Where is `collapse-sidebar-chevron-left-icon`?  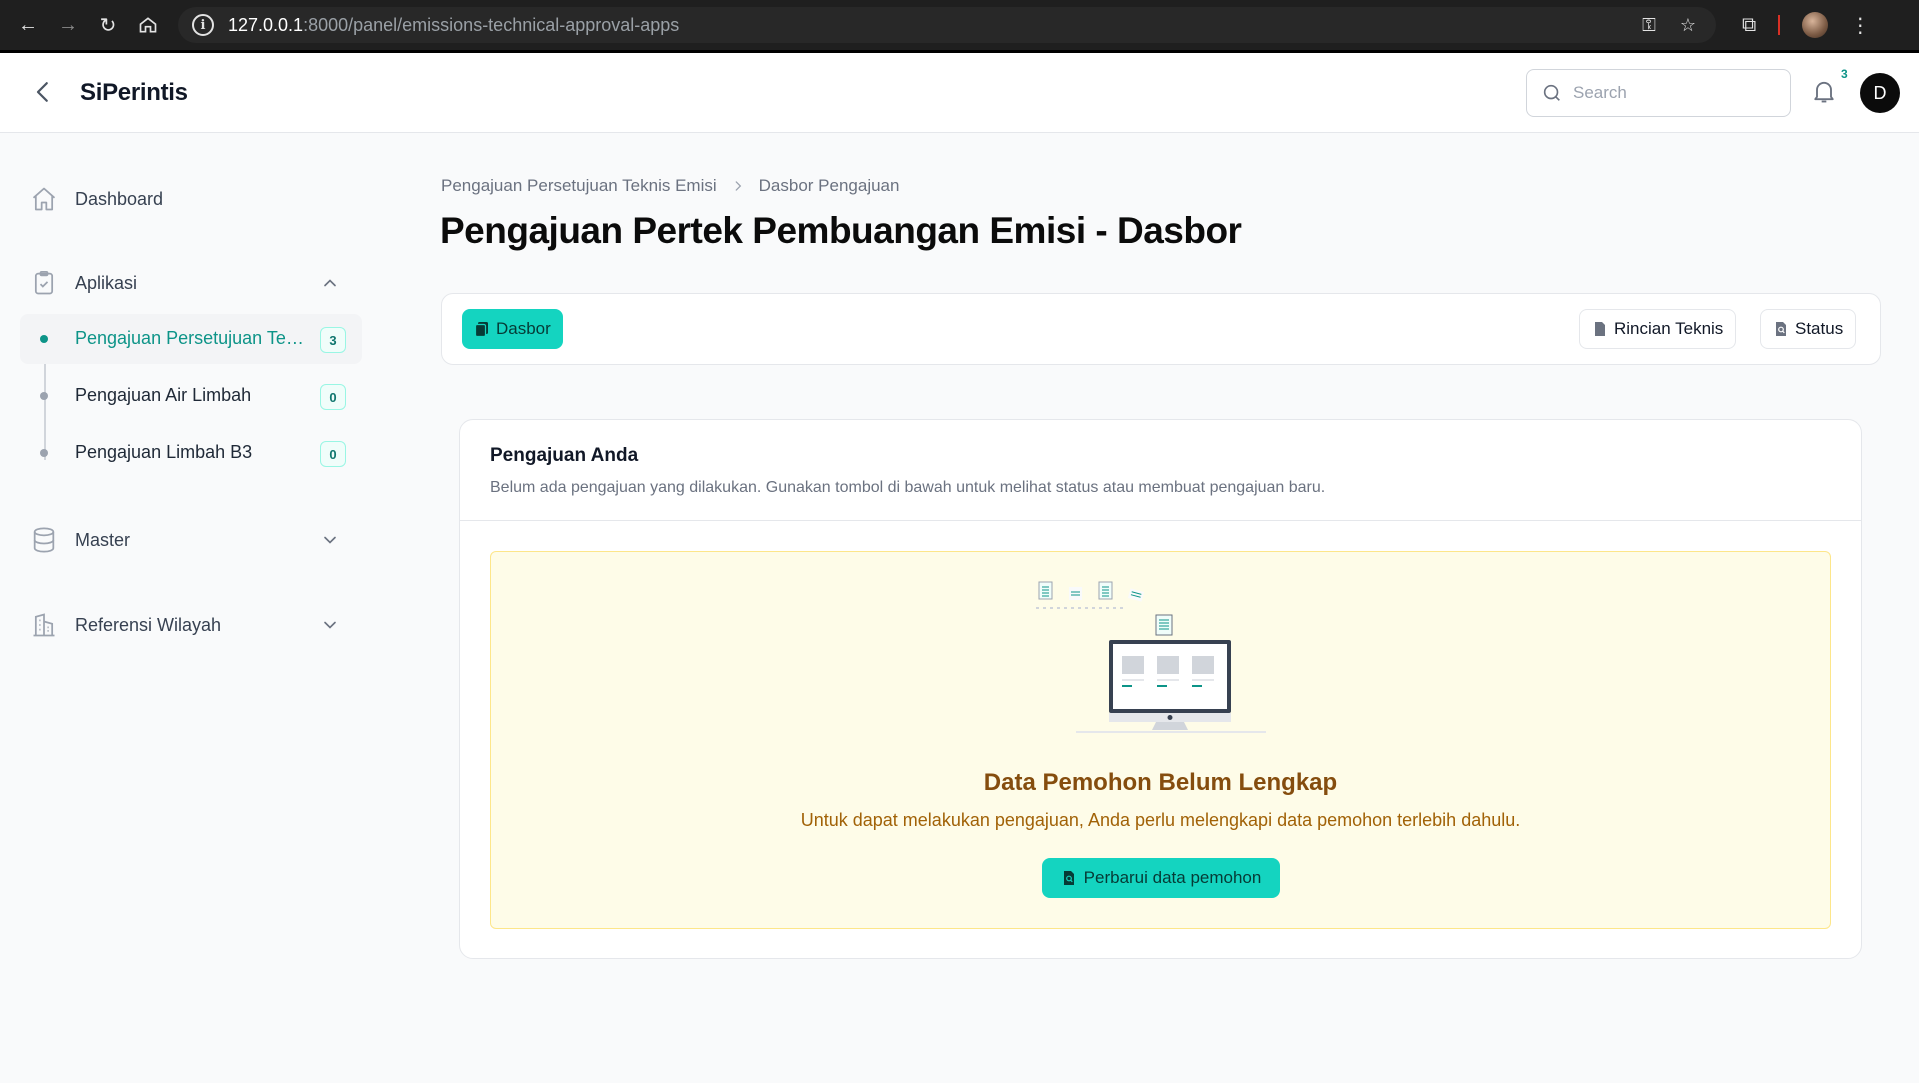 collapse-sidebar-chevron-left-icon is located at coordinates (43, 92).